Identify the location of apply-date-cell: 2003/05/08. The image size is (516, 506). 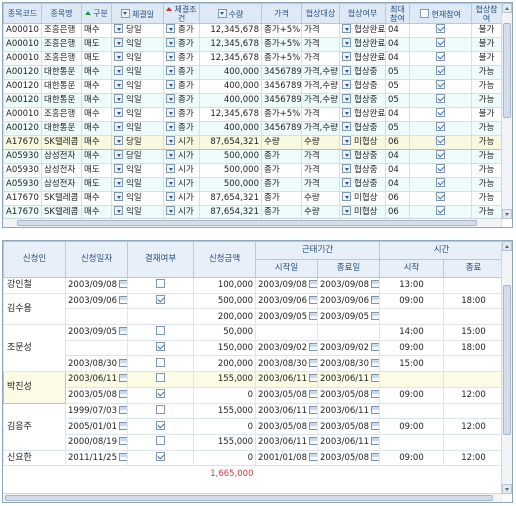
(96, 395).